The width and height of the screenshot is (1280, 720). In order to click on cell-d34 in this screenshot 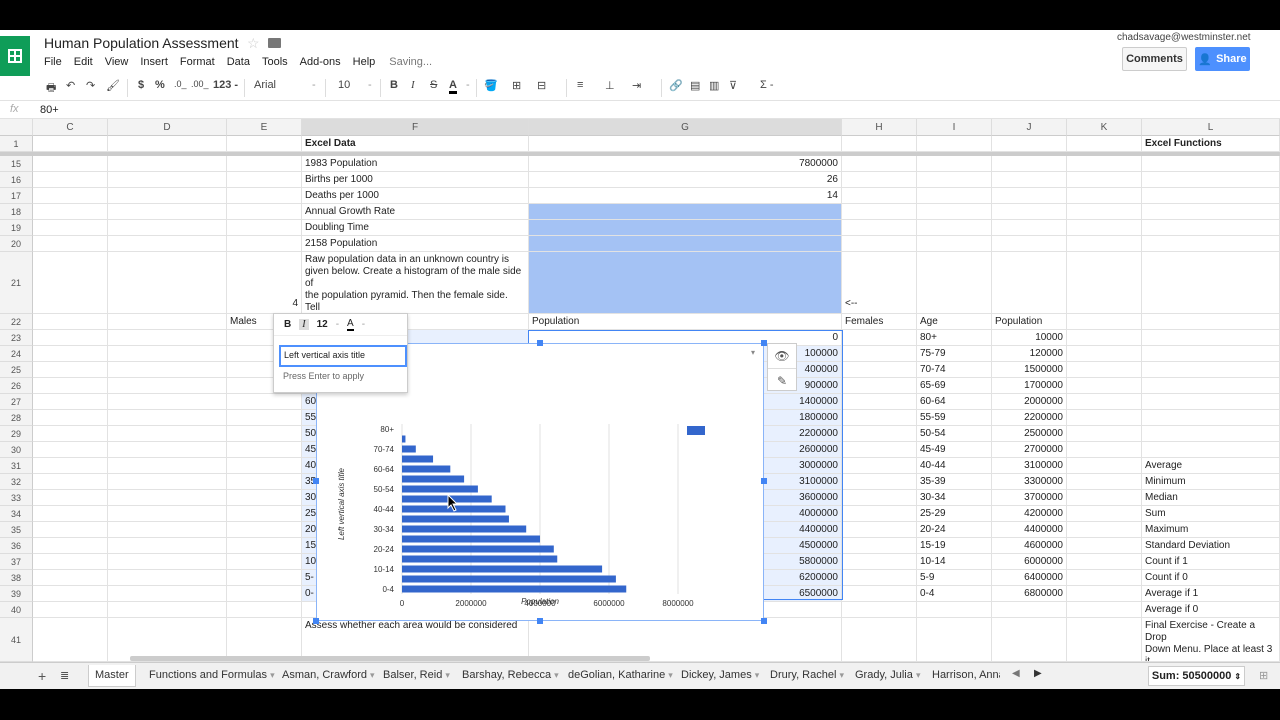, I will do `click(167, 514)`.